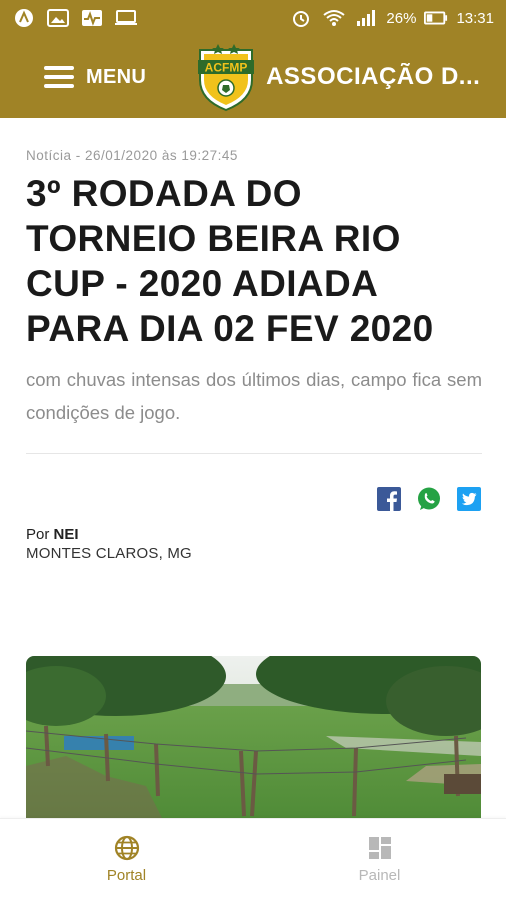 The height and width of the screenshot is (900, 506). Describe the element at coordinates (59, 77) in the screenshot. I see `hamburger-icon` at that location.